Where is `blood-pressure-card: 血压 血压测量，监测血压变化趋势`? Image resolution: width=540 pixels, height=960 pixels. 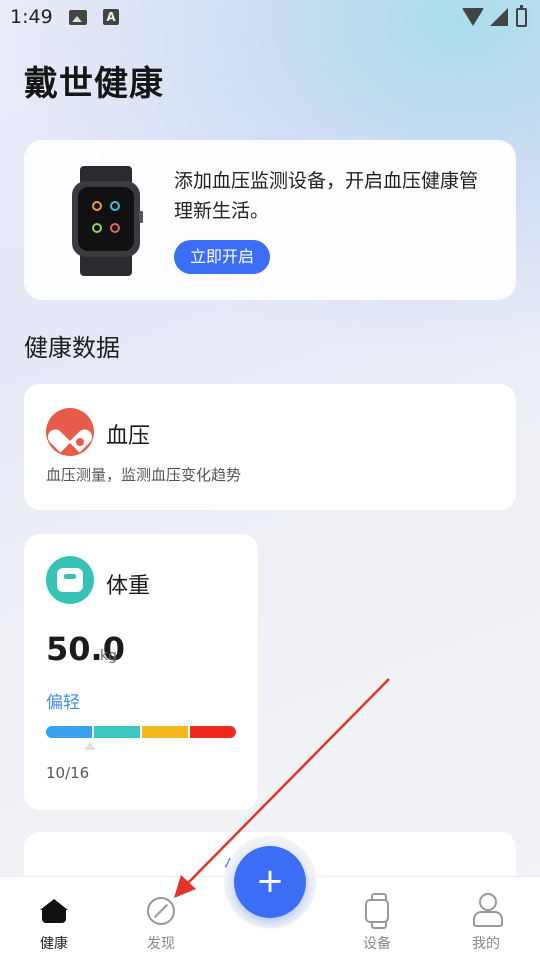
blood-pressure-card: 血压 血压测量，监测血压变化趋势 is located at coordinates (270, 447).